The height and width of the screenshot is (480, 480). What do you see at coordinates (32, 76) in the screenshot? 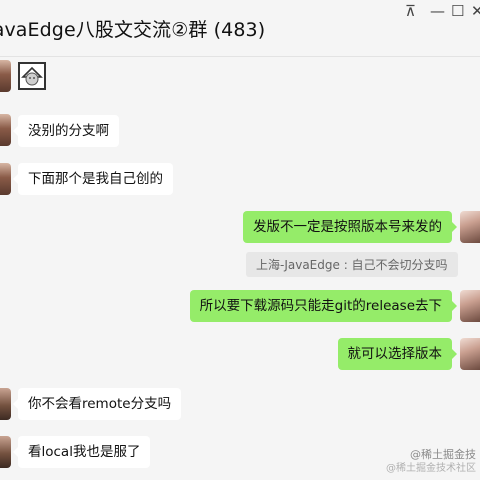
I see `sticker-icon` at bounding box center [32, 76].